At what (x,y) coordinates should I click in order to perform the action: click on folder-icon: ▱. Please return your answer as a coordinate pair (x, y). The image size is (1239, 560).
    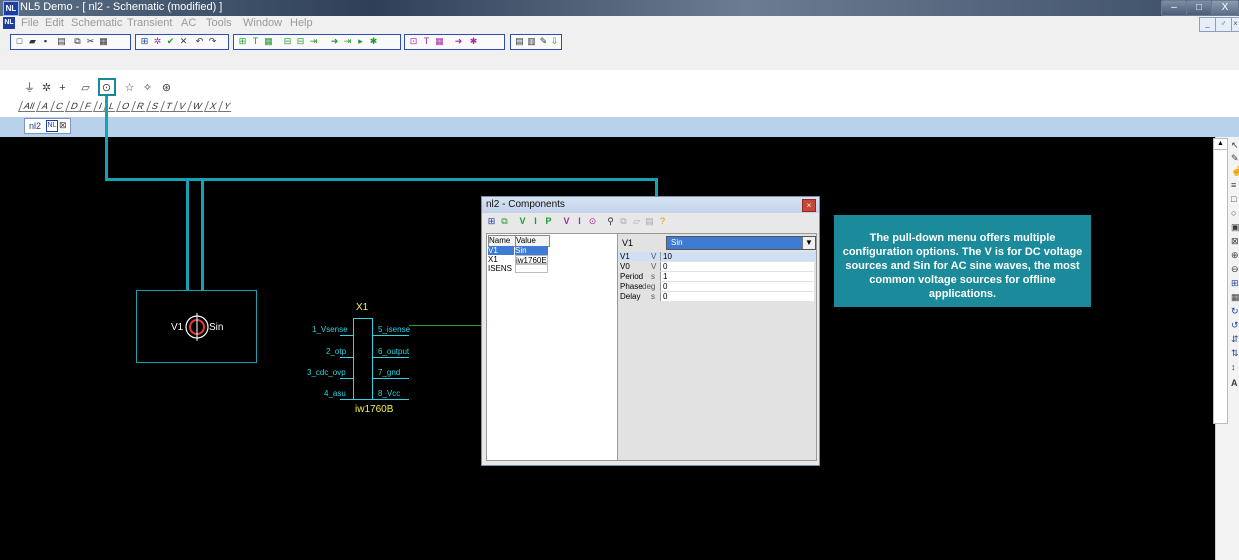
    Looking at the image, I should click on (85, 88).